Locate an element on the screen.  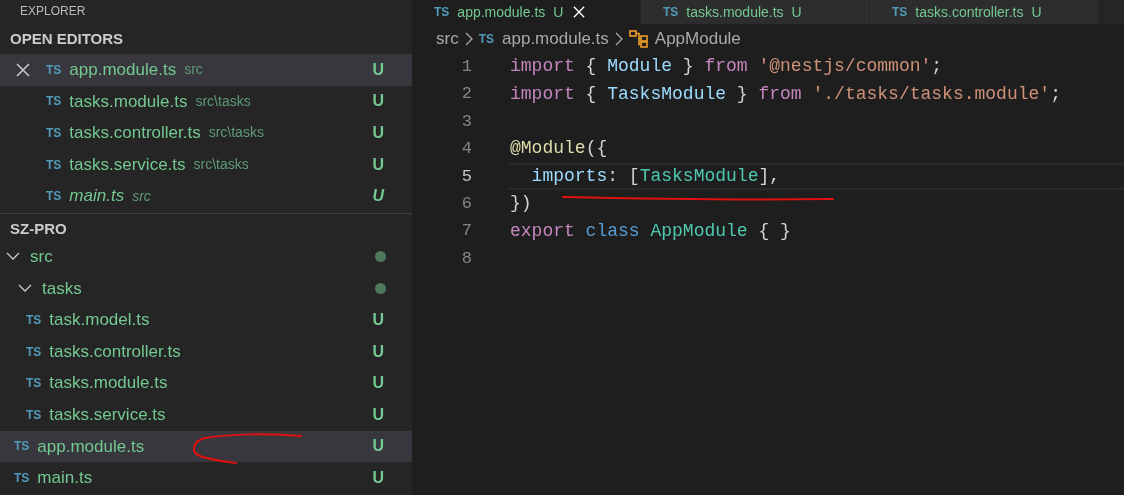
open-editor-item: TS main.ts src U is located at coordinates (206, 196).